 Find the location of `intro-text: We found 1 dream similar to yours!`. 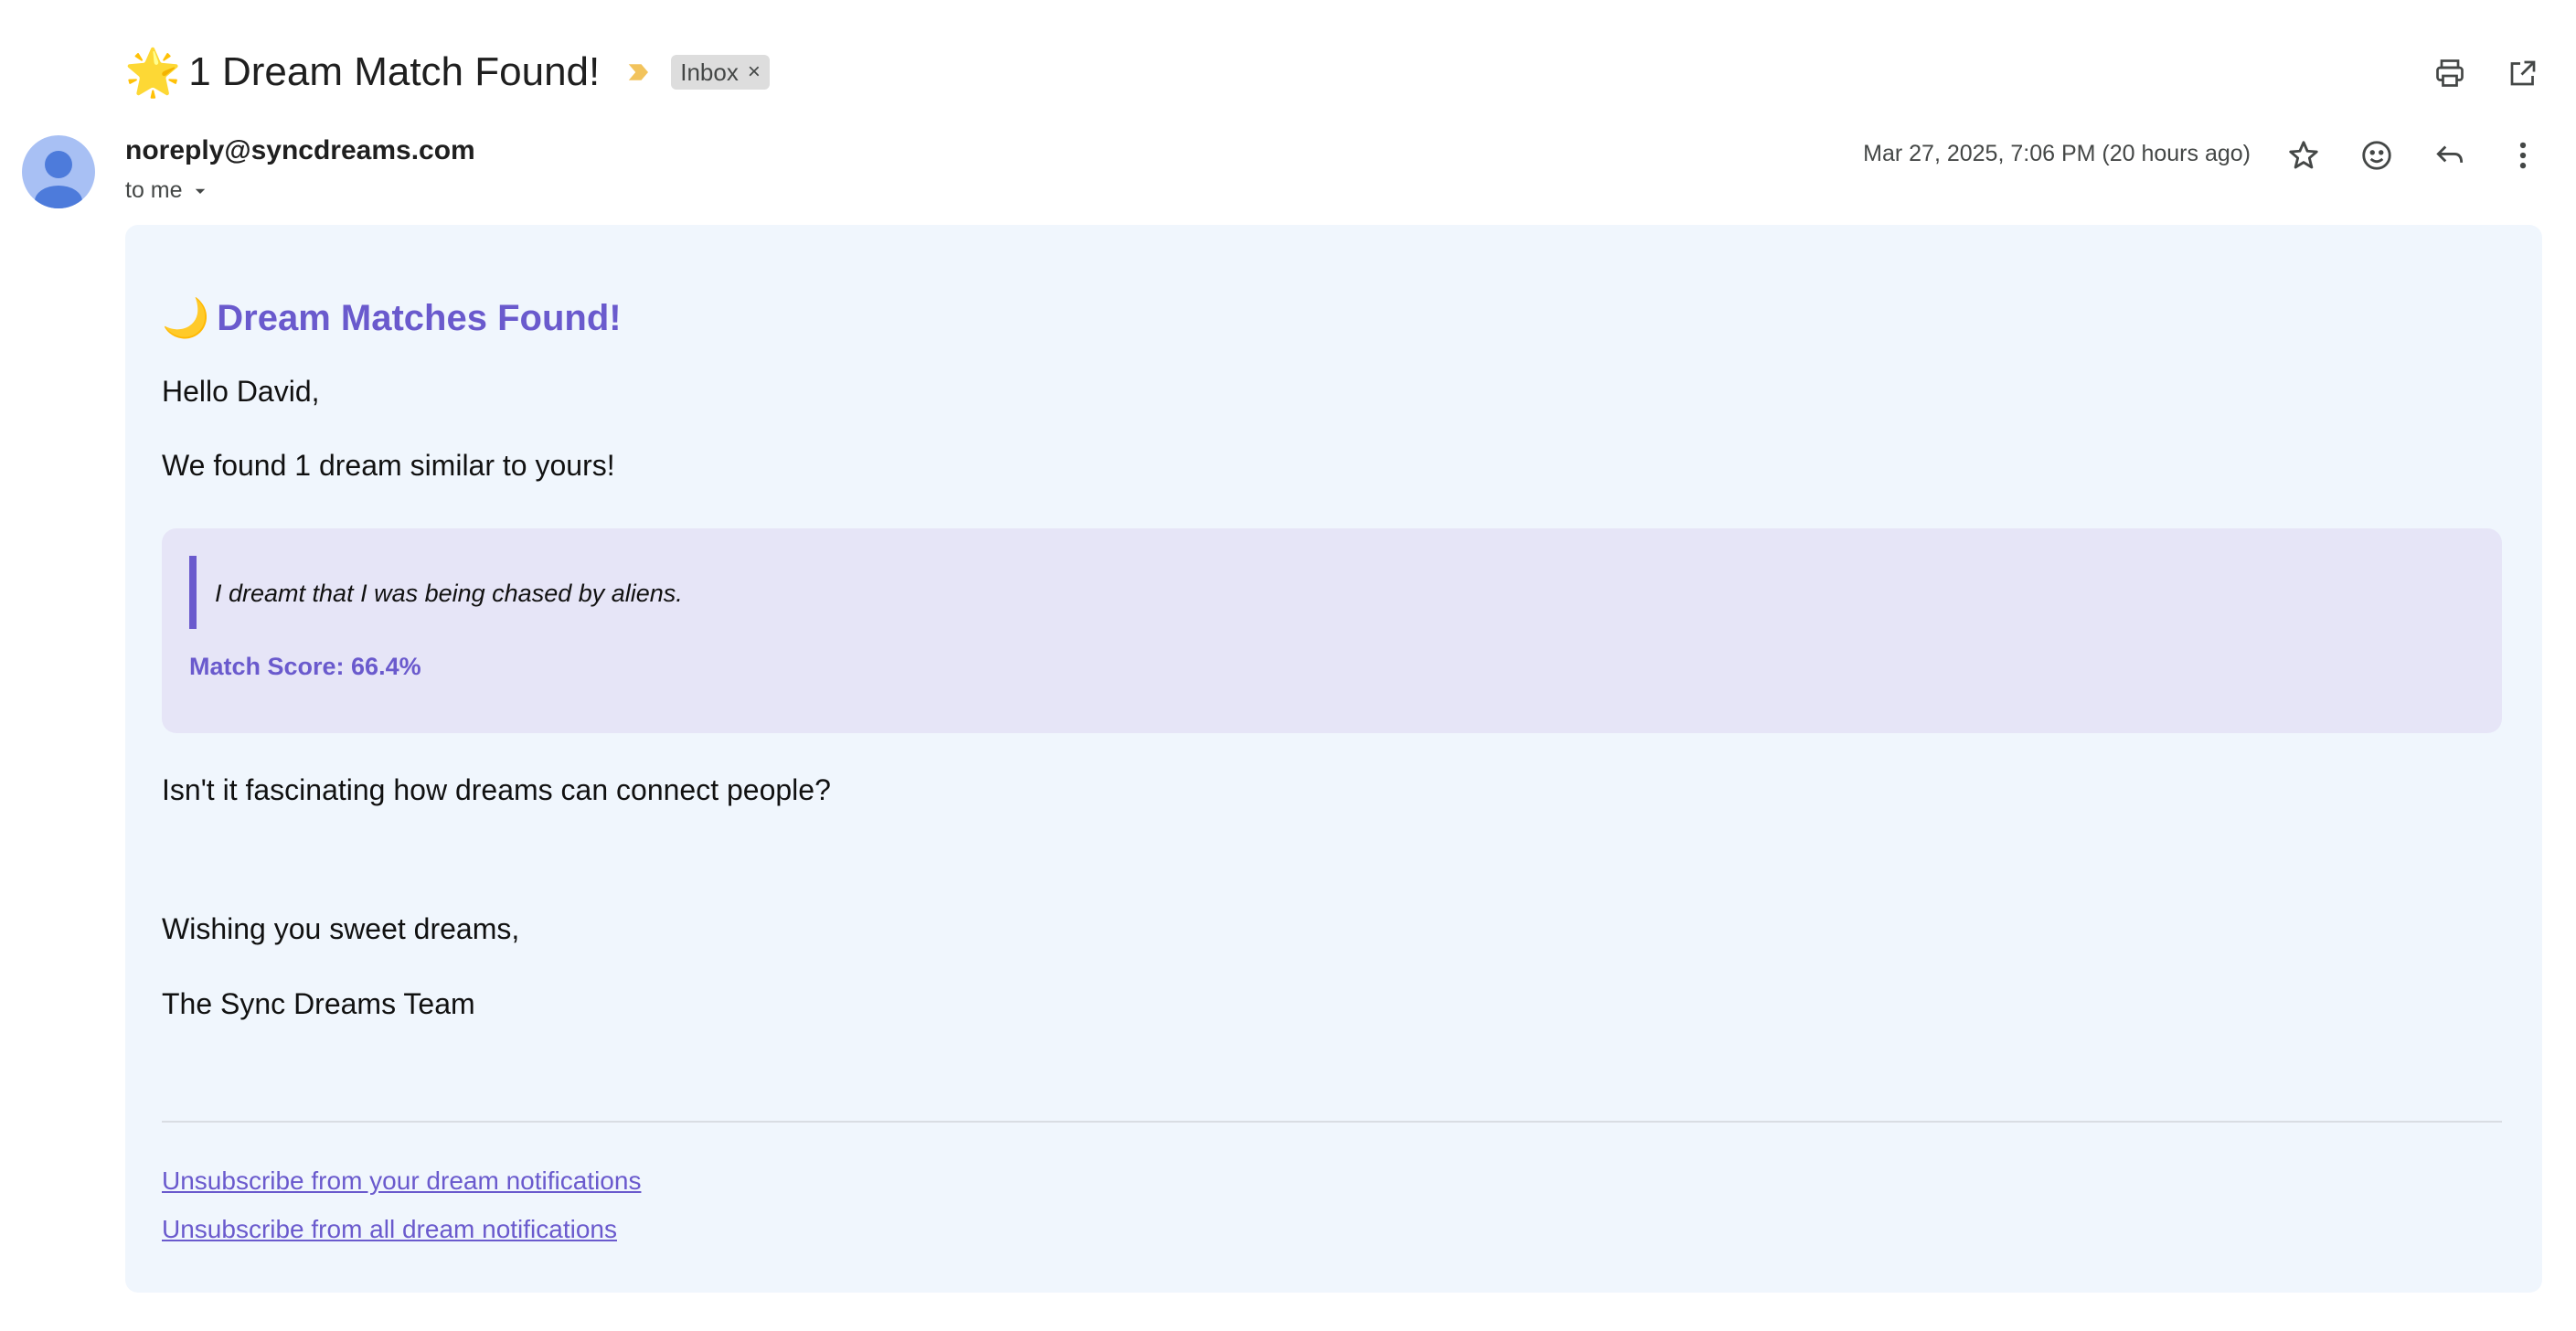

intro-text: We found 1 dream similar to yours! is located at coordinates (388, 465).